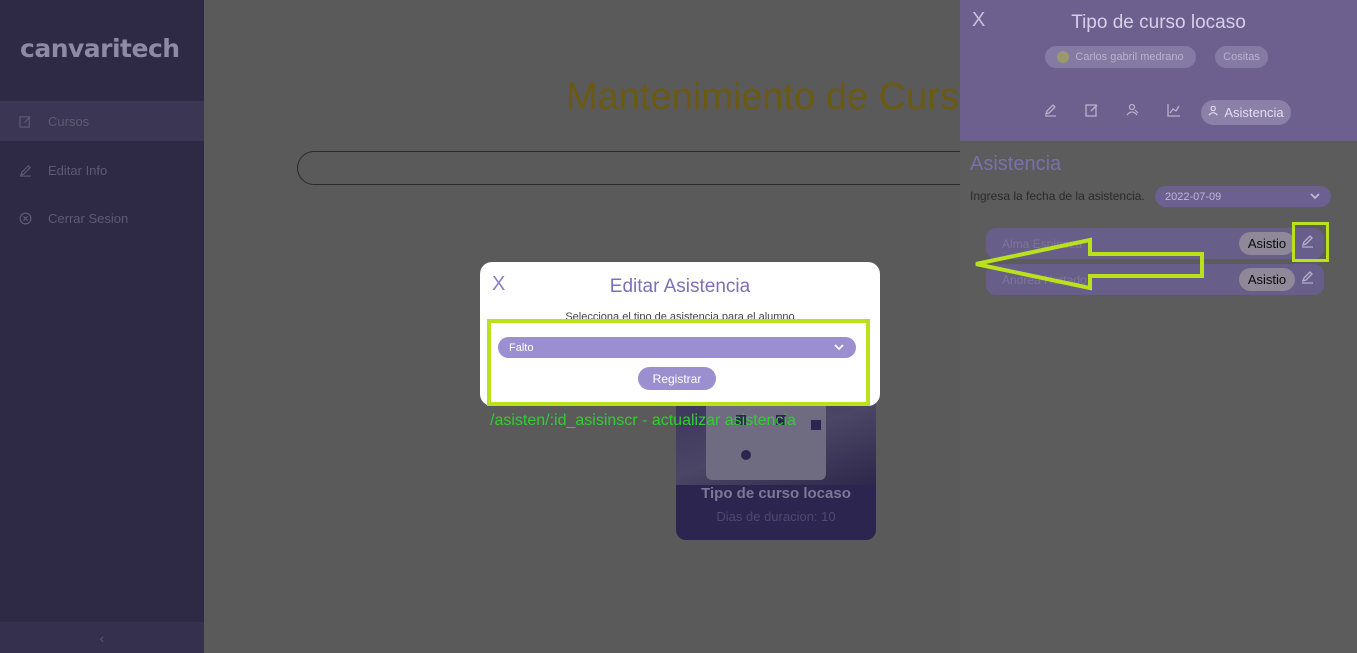  What do you see at coordinates (1310, 242) in the screenshot?
I see `highlight-box-edit-button` at bounding box center [1310, 242].